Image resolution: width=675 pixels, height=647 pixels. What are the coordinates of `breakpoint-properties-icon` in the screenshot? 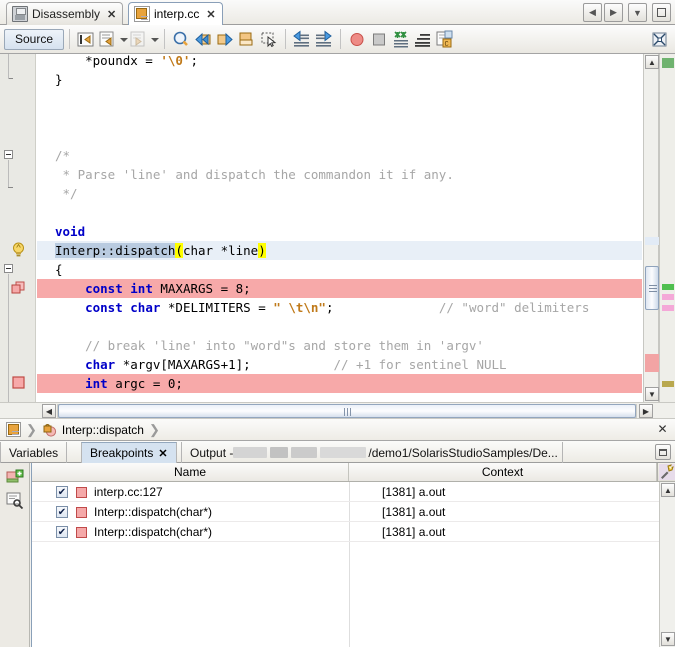 It's located at (15, 500).